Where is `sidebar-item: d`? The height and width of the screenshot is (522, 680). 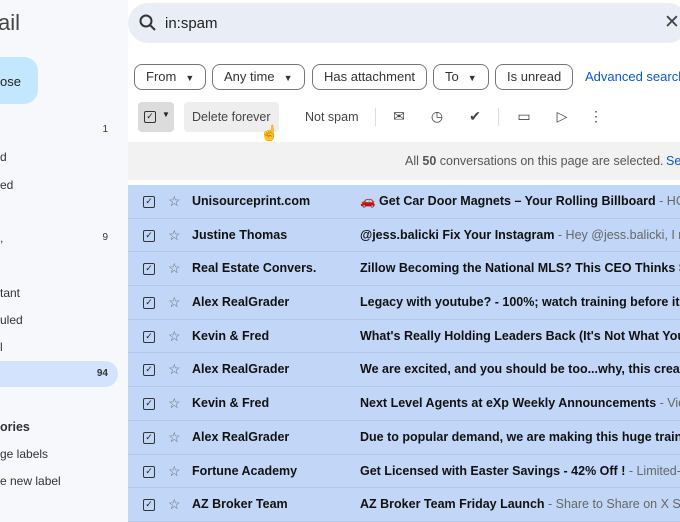 sidebar-item: d is located at coordinates (59, 157).